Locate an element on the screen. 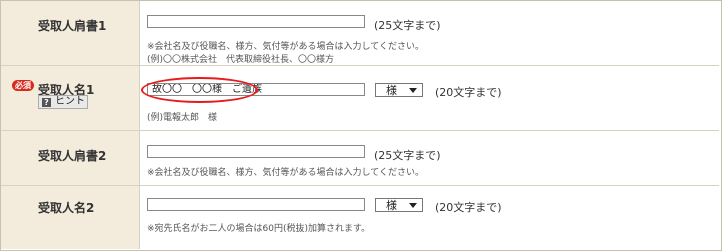 The image size is (722, 251). recipient-name-2-input is located at coordinates (256, 204).